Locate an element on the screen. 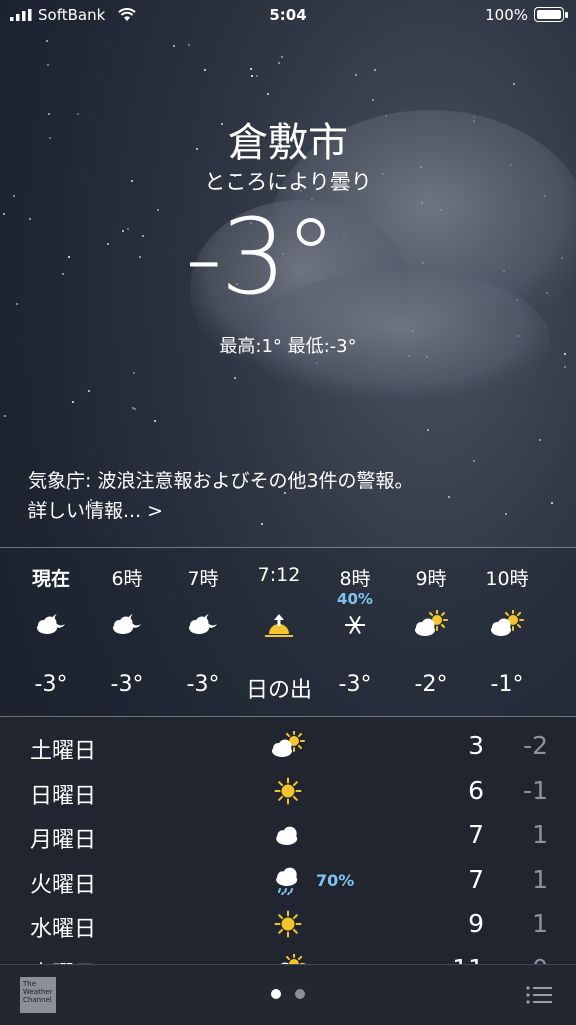 This screenshot has width=576, height=1025. day-row: 火曜日 70% 7 1 is located at coordinates (288, 879).